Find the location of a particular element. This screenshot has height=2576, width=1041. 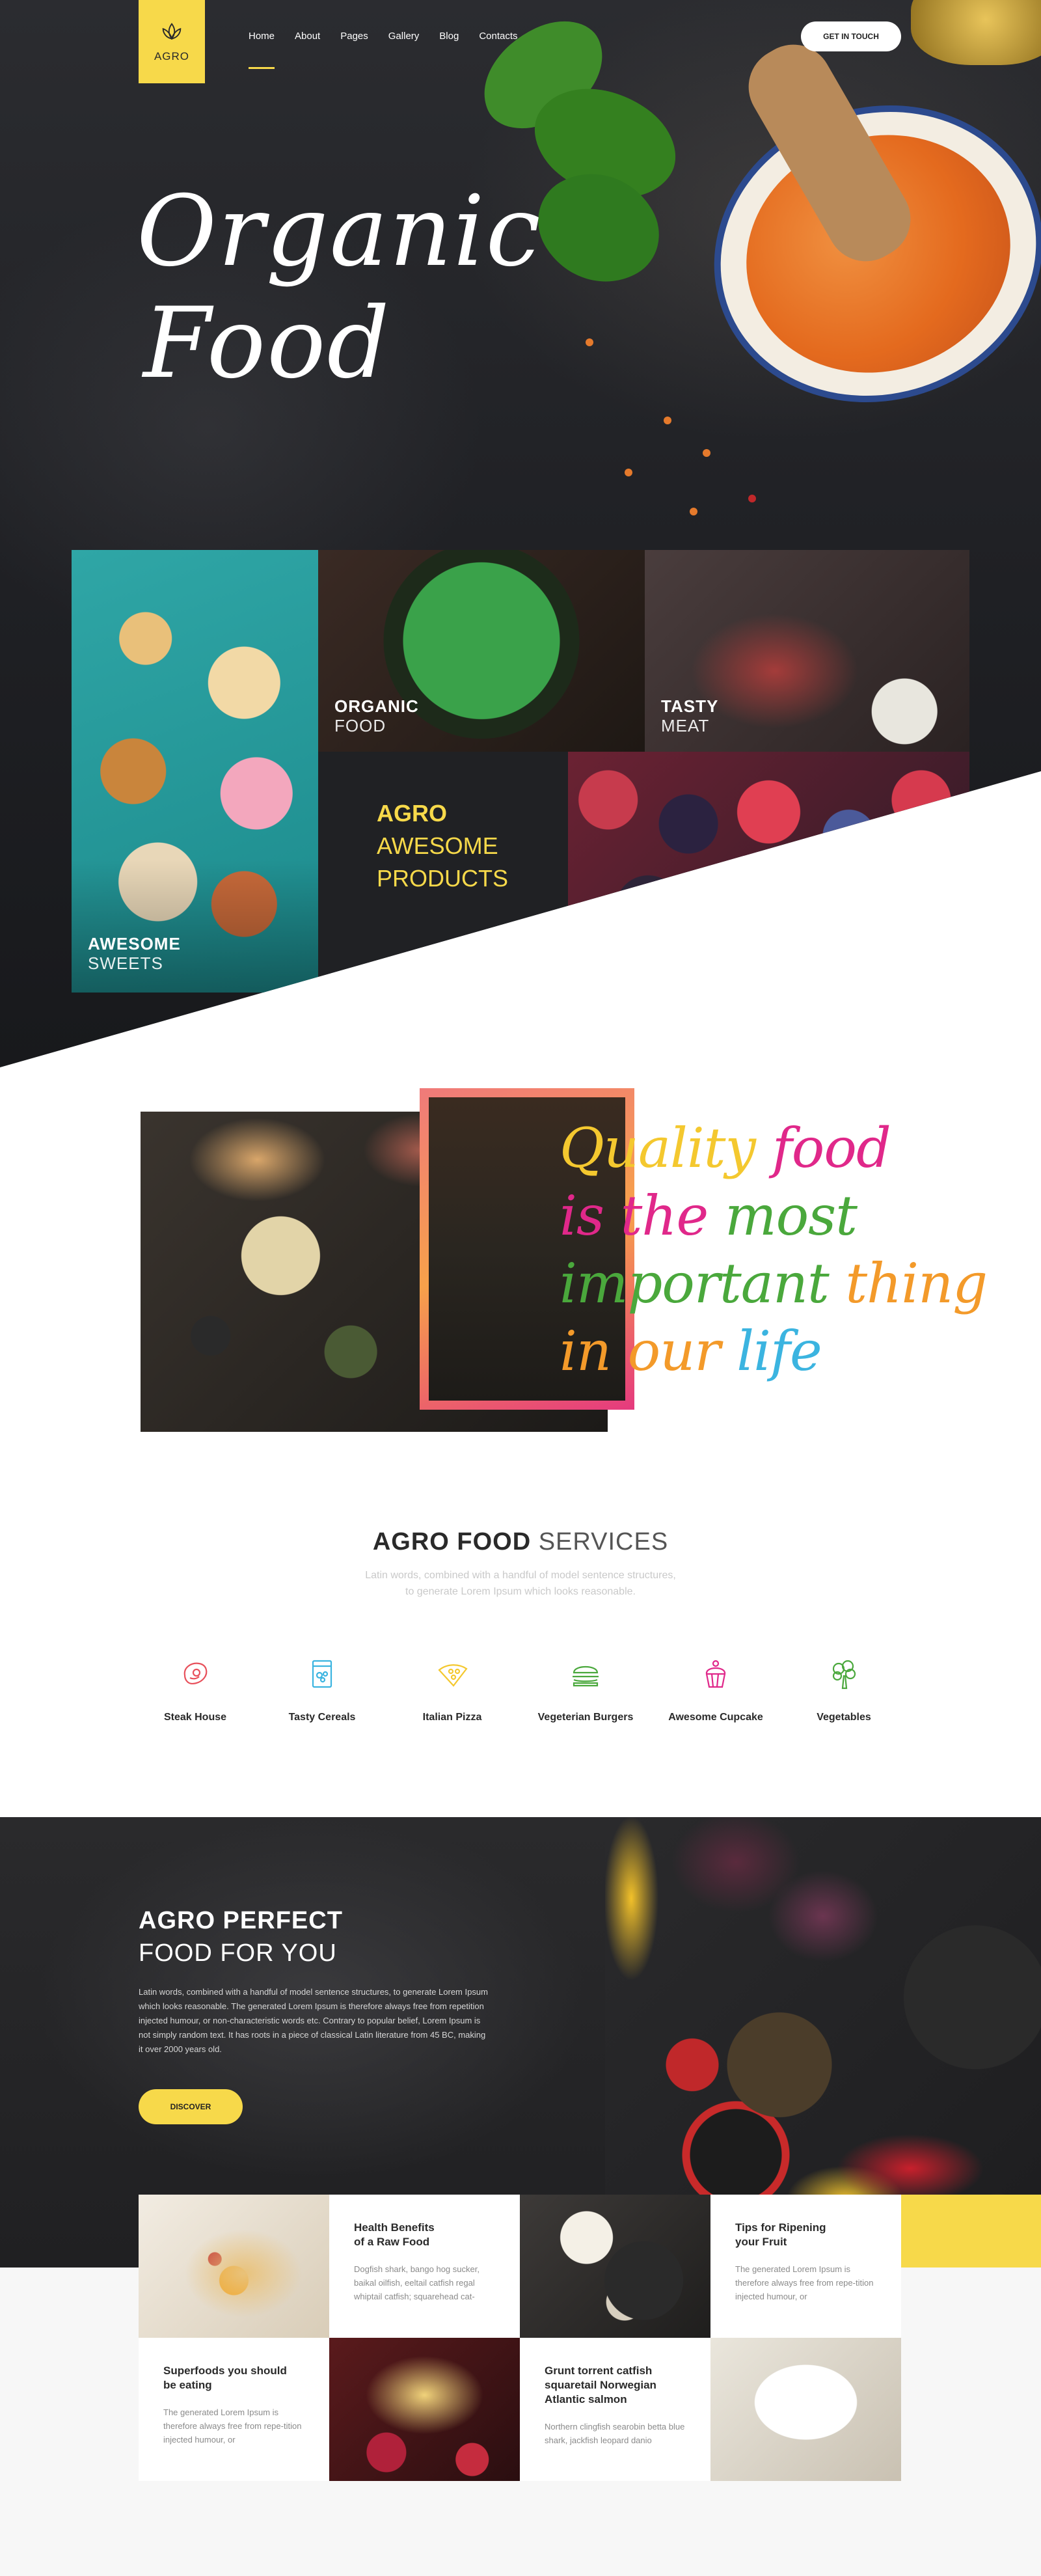

service-vegeterian-burgers: Vegeterian Burgers is located at coordinates (585, 1688).